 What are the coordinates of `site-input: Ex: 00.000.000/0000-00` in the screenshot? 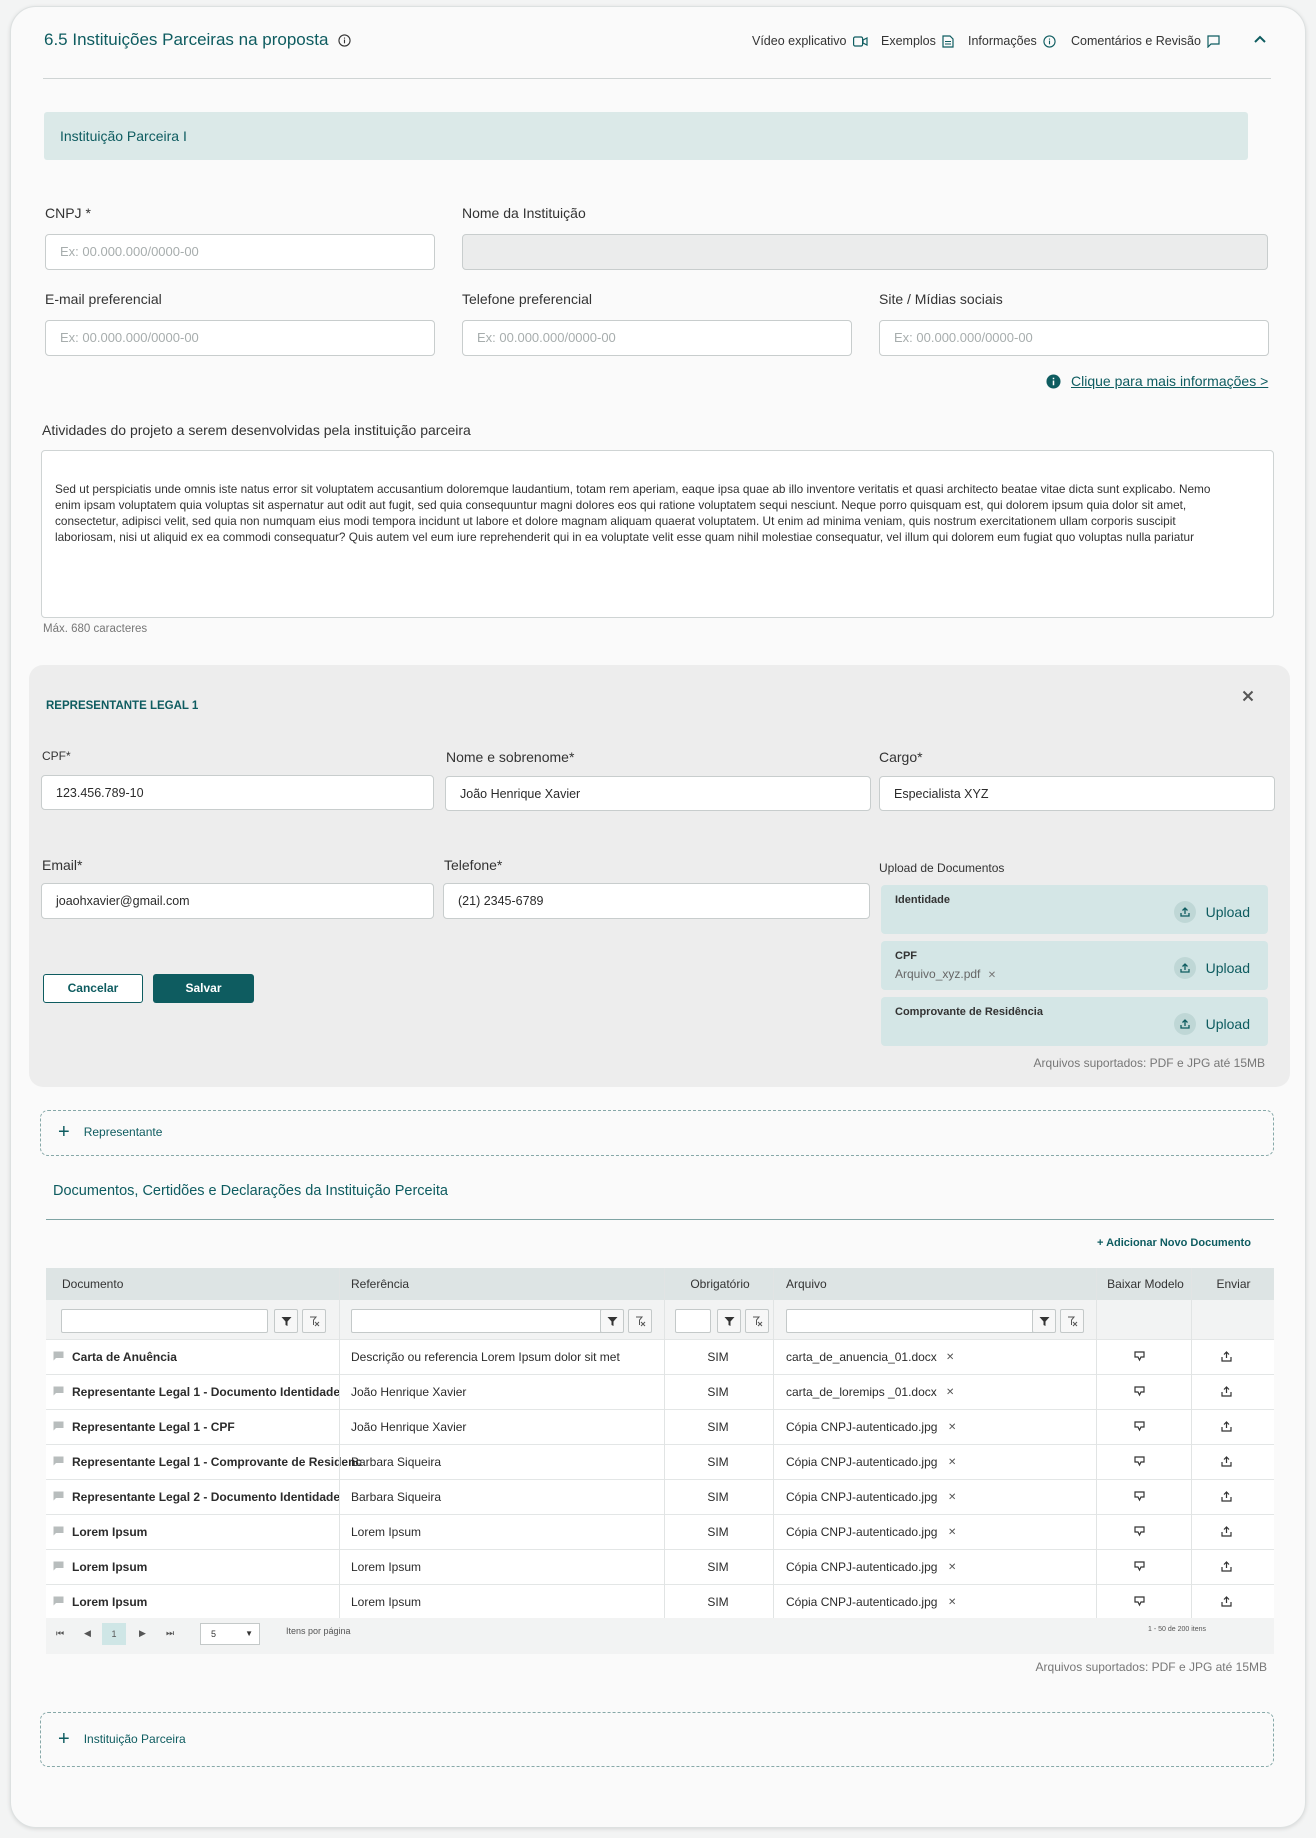 It's located at (1074, 338).